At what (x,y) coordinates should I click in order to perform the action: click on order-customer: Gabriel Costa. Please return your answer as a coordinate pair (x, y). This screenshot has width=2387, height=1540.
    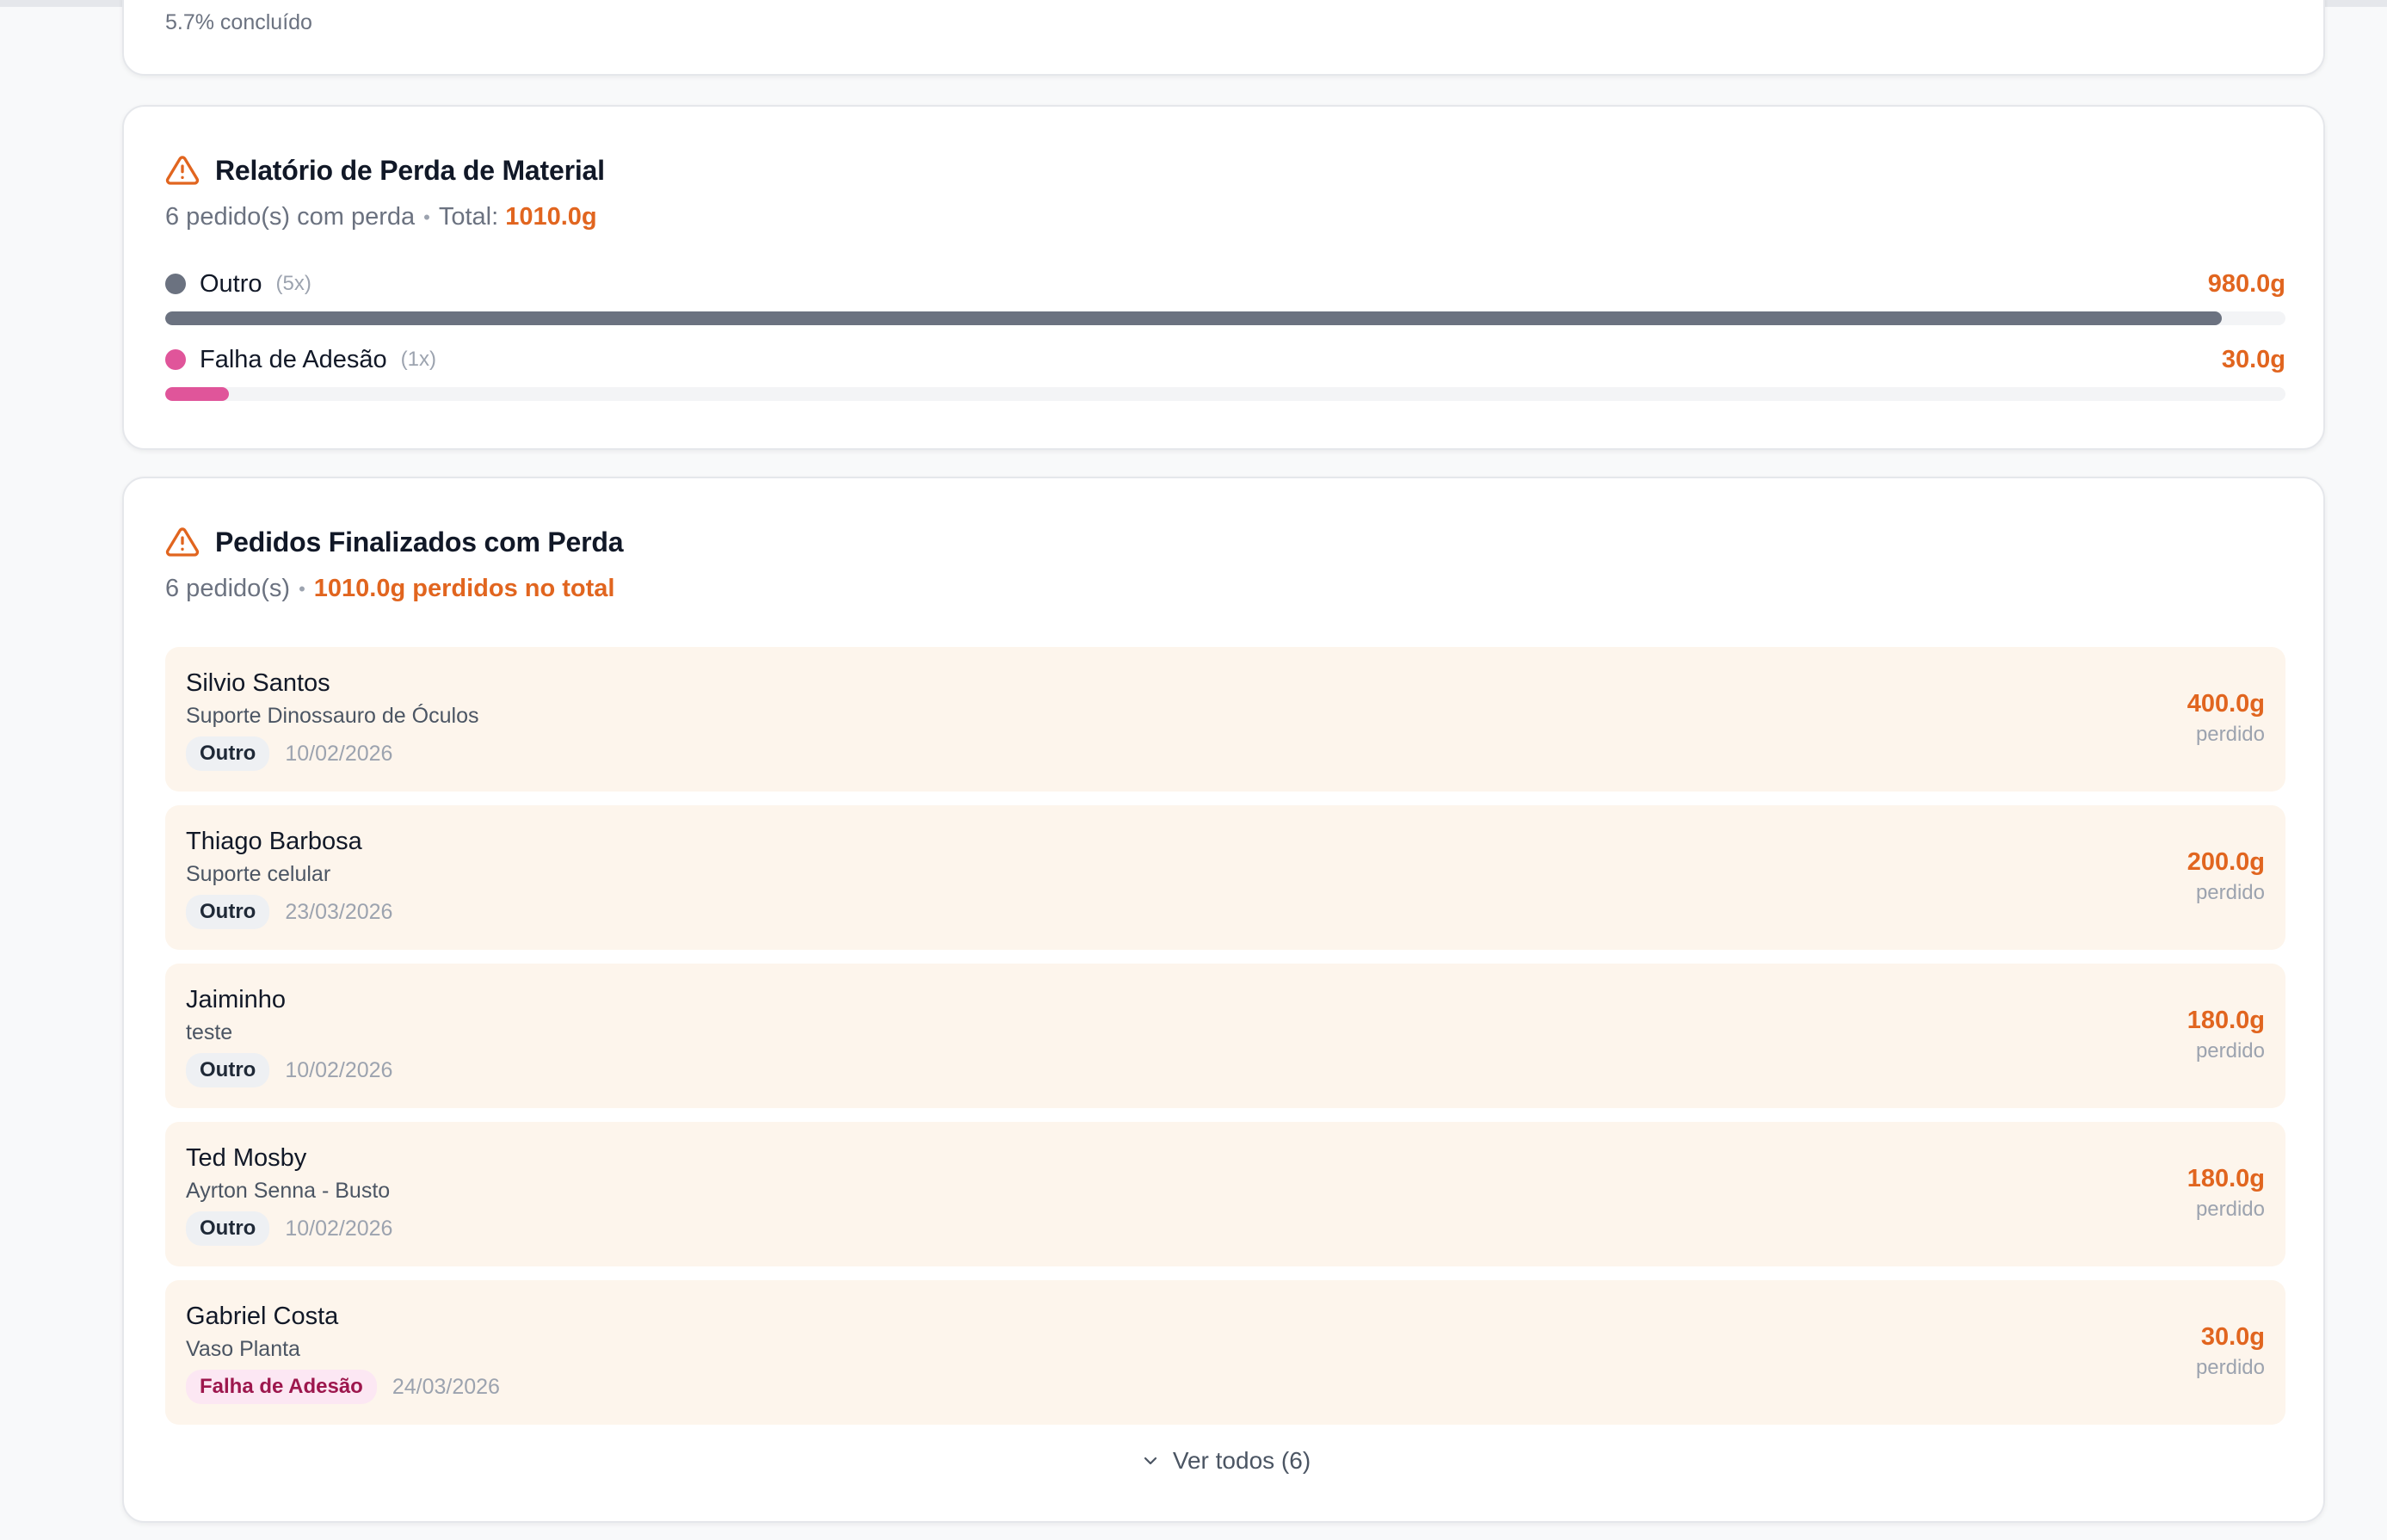
    Looking at the image, I should click on (262, 1317).